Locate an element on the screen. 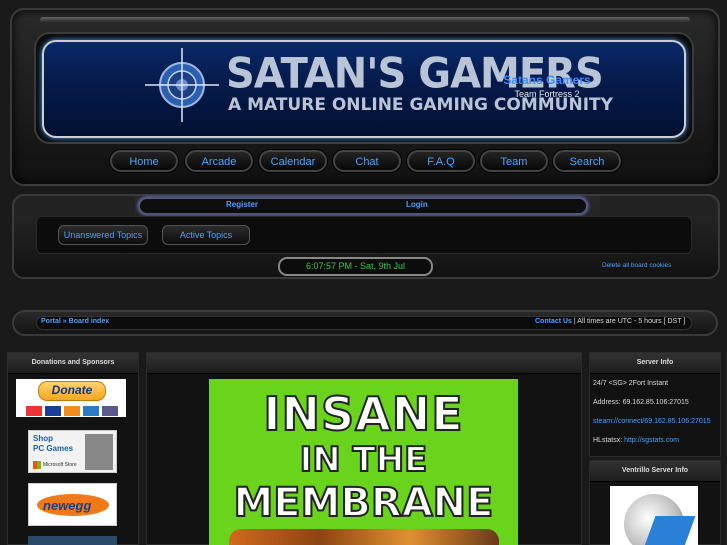 The width and height of the screenshot is (727, 545). hlstats-link: http://sgstats.com is located at coordinates (651, 440).